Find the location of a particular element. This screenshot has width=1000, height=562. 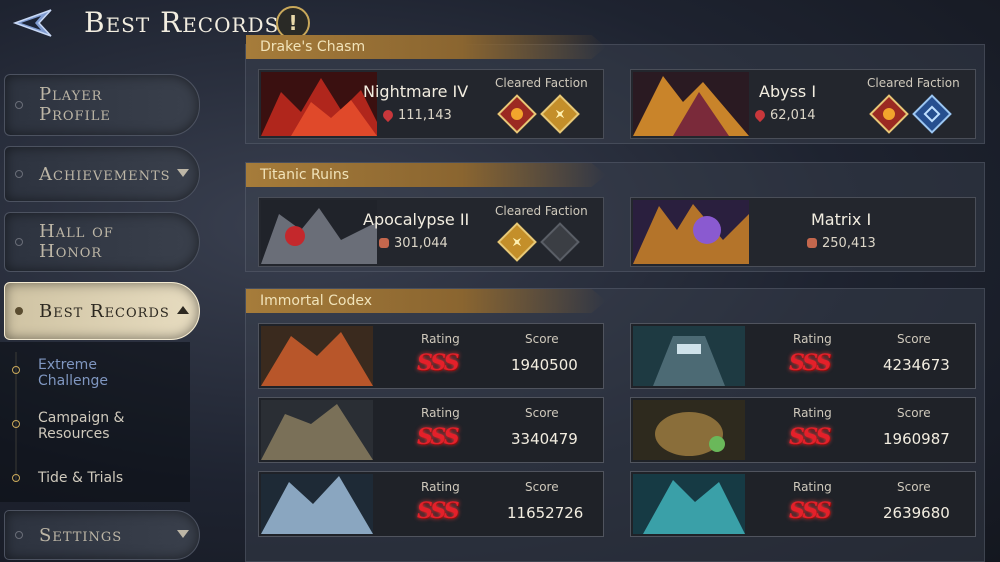

codex-record-card: Rating SSS Score 4234673 is located at coordinates (803, 356).